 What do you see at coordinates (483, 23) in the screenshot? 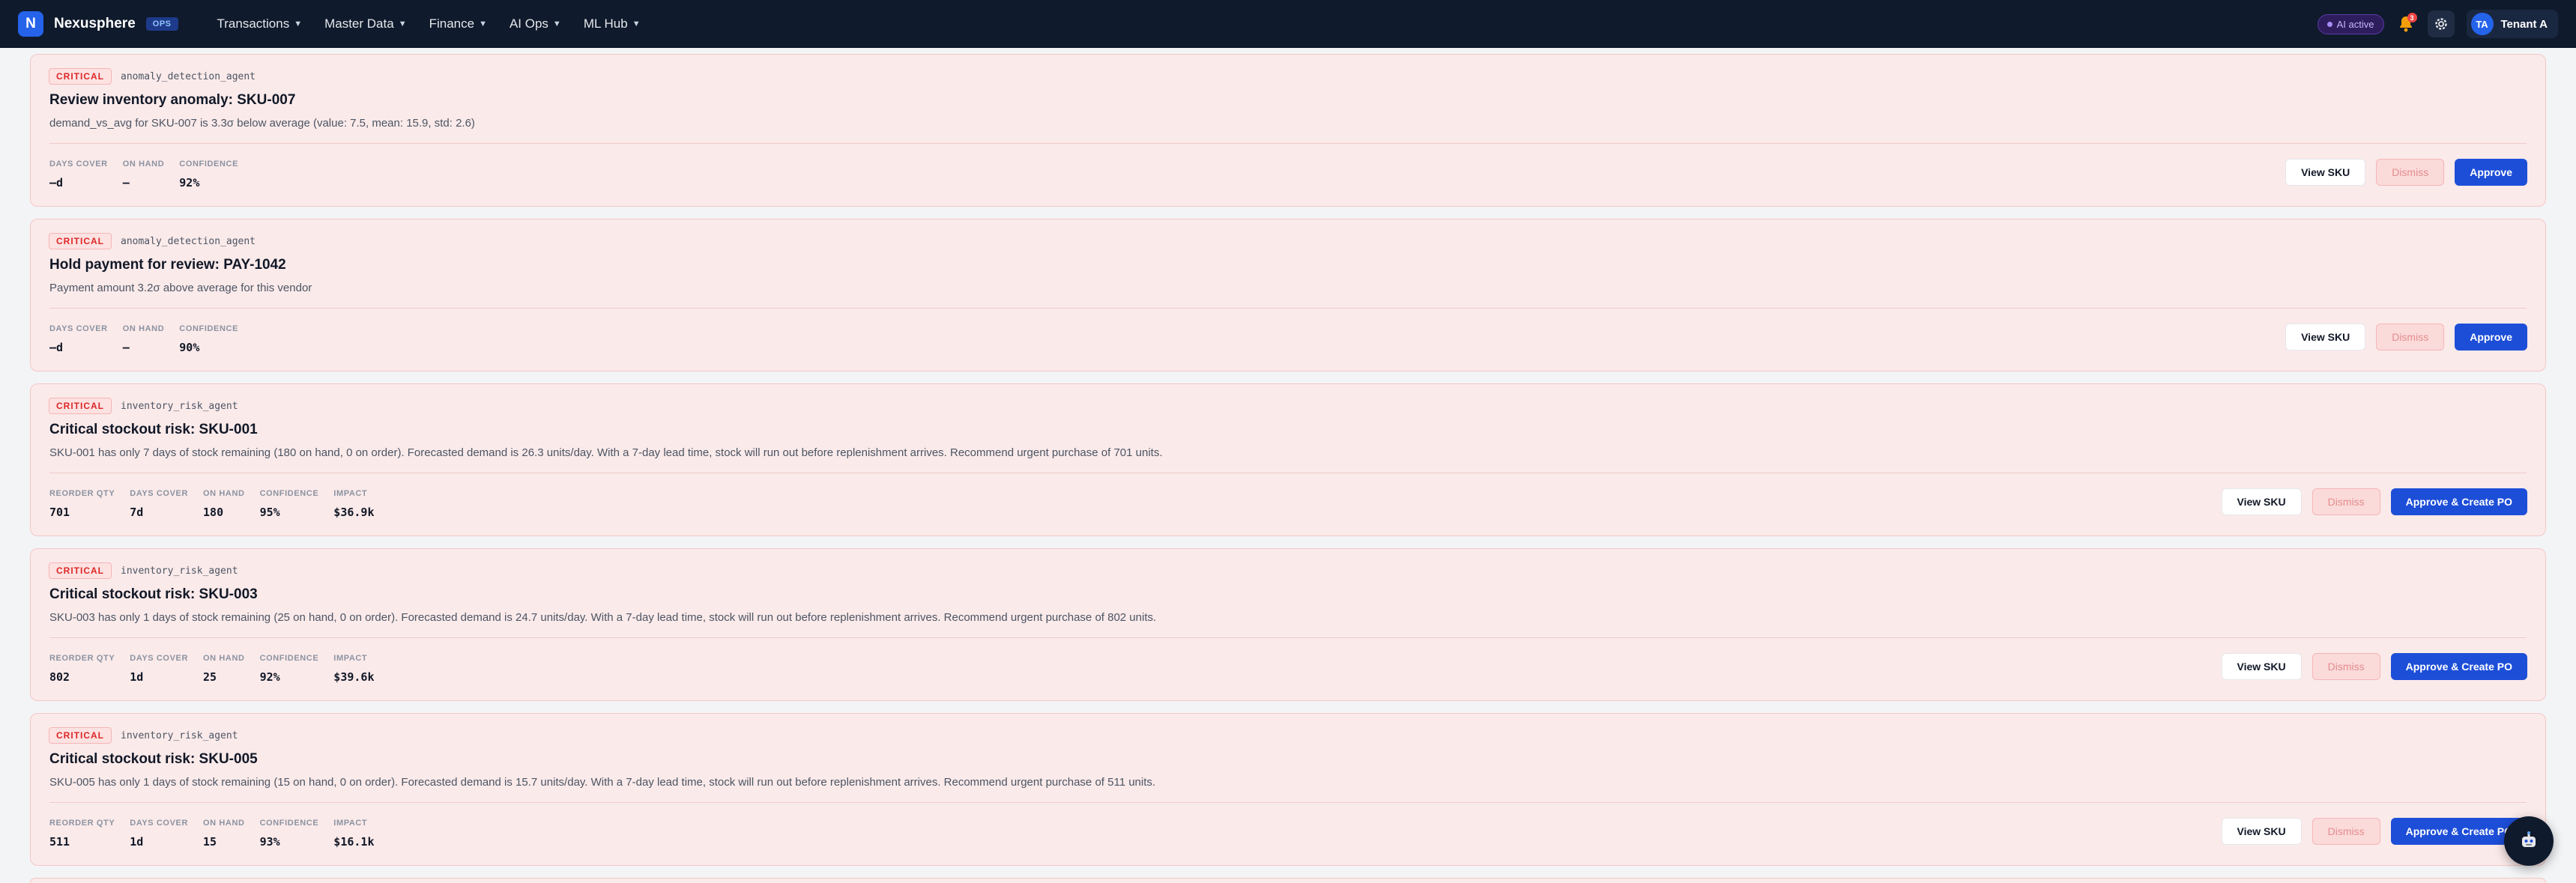
I see `chevron-down-icon: ▼` at bounding box center [483, 23].